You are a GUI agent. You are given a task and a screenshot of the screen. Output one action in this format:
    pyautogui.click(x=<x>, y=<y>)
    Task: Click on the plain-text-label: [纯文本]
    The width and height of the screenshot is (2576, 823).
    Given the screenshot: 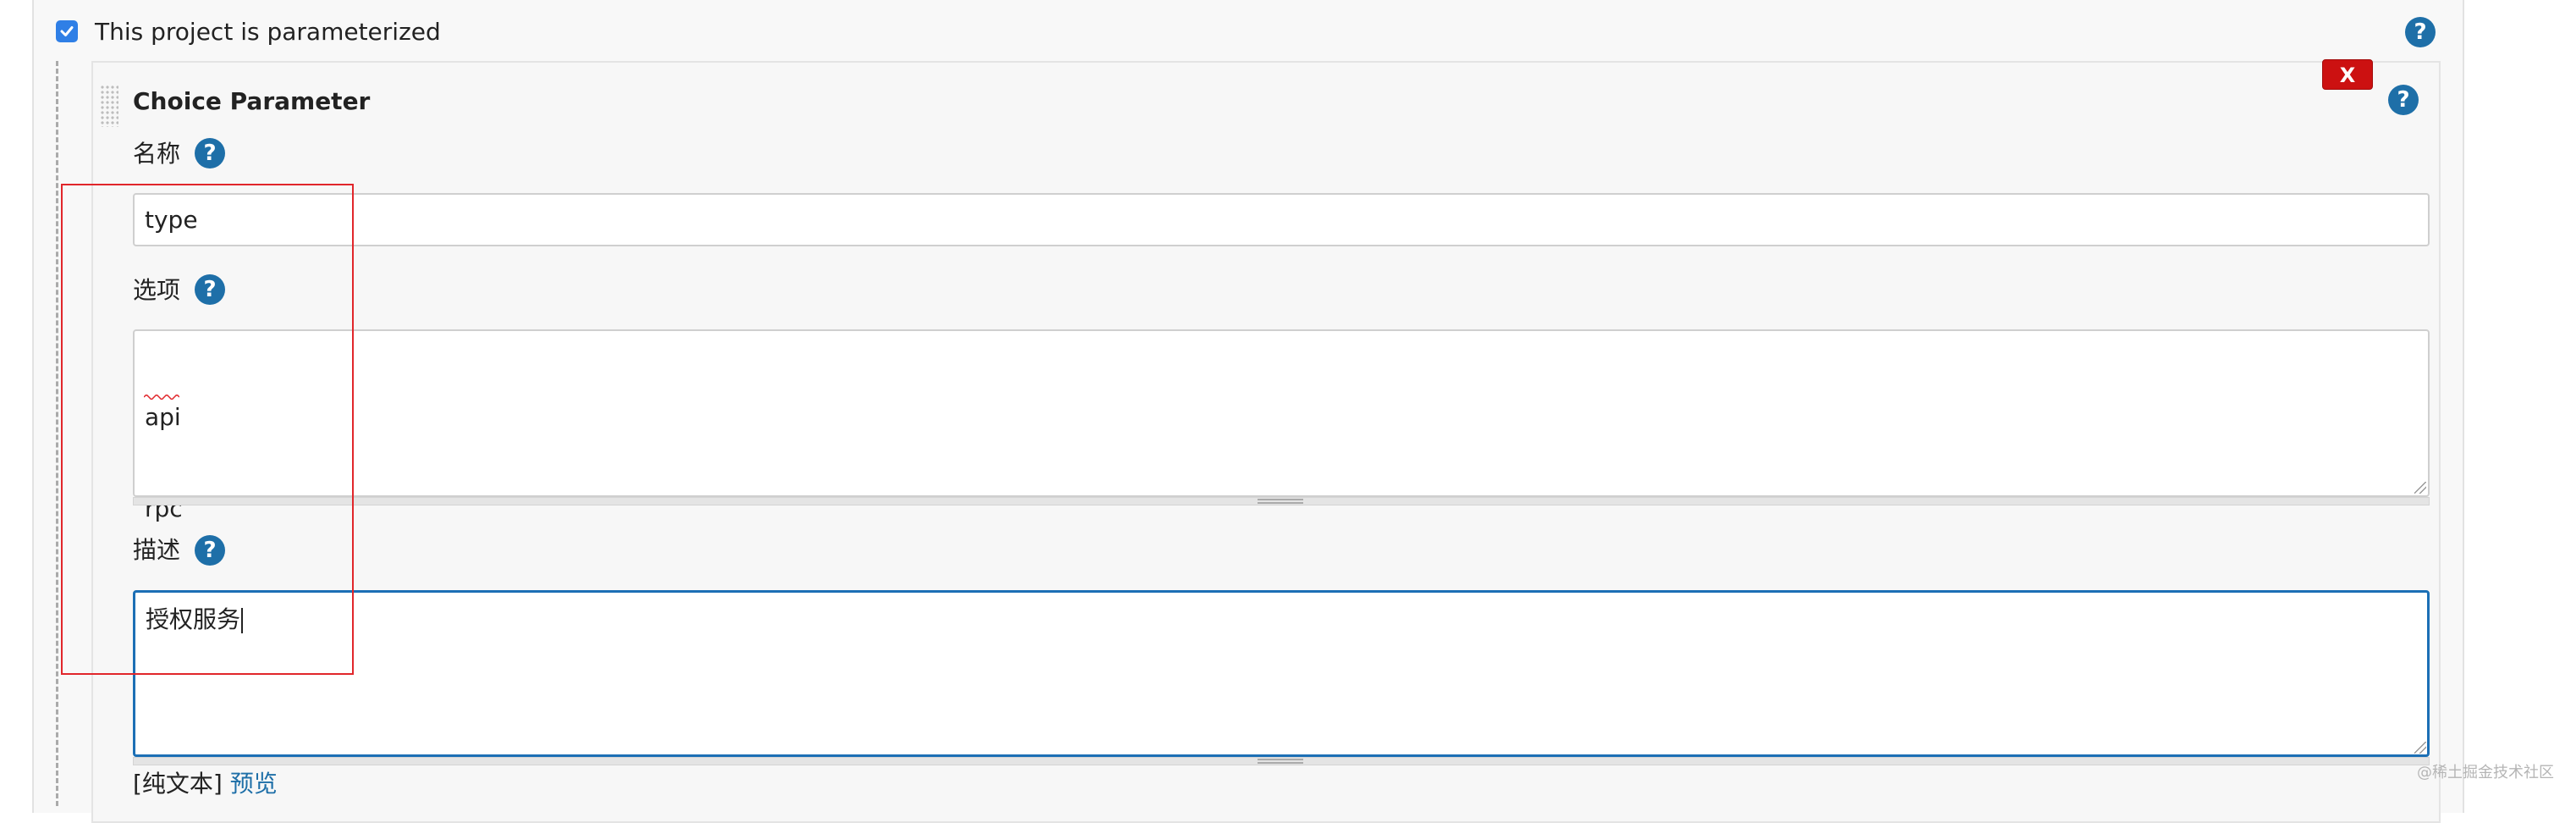 What is the action you would take?
    pyautogui.click(x=178, y=784)
    